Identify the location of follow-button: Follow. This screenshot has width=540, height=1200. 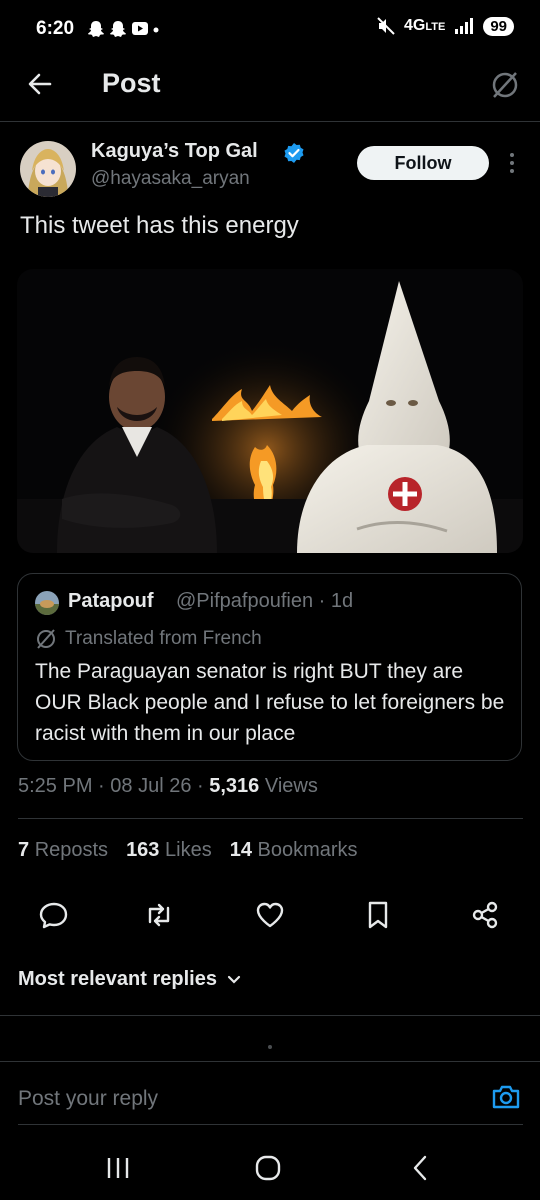
(423, 163).